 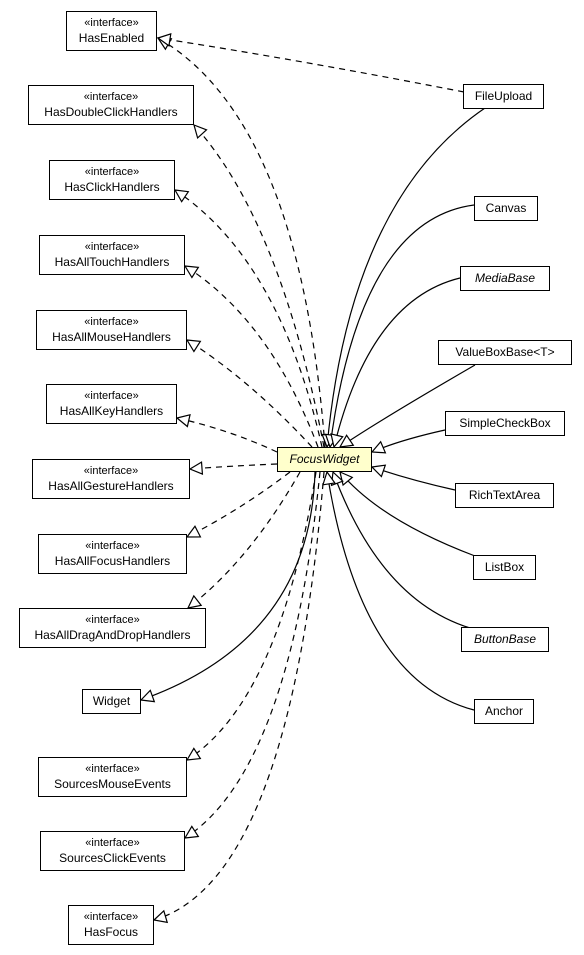 What do you see at coordinates (233, 466) in the screenshot?
I see `realizes-has-all-gesture-handlers-edge` at bounding box center [233, 466].